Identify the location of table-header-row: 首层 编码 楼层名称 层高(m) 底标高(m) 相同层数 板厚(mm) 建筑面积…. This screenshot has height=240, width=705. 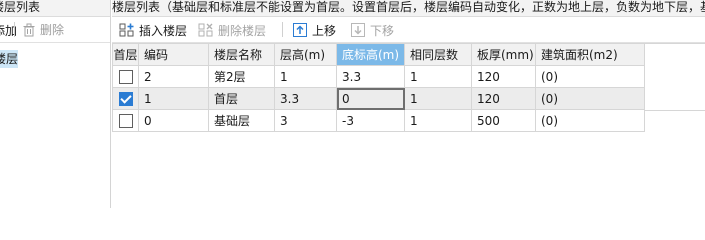
(378, 54).